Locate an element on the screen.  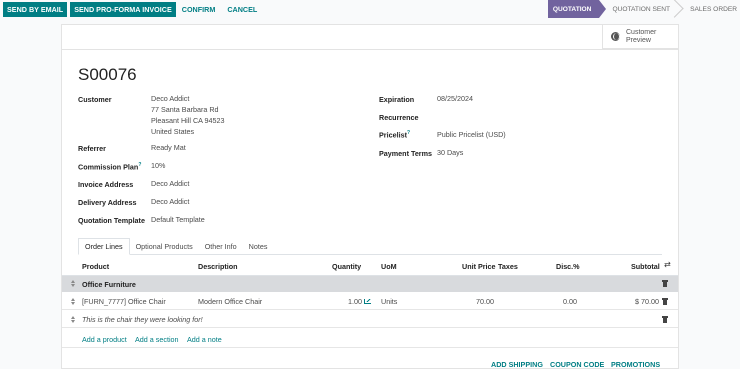
add-shipping-button: ADD SHIPPING is located at coordinates (517, 364).